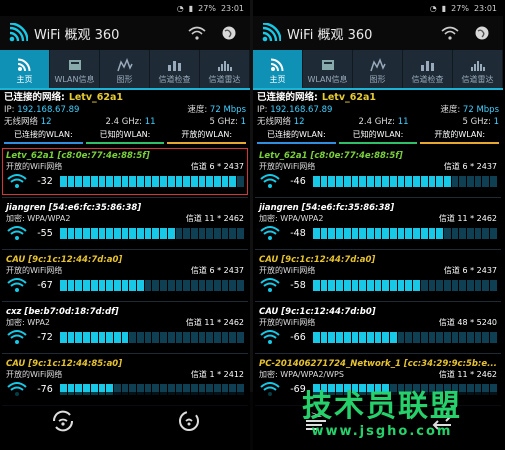 This screenshot has height=450, width=505. I want to click on network-channel: 信道 6 * 2437, so click(217, 270).